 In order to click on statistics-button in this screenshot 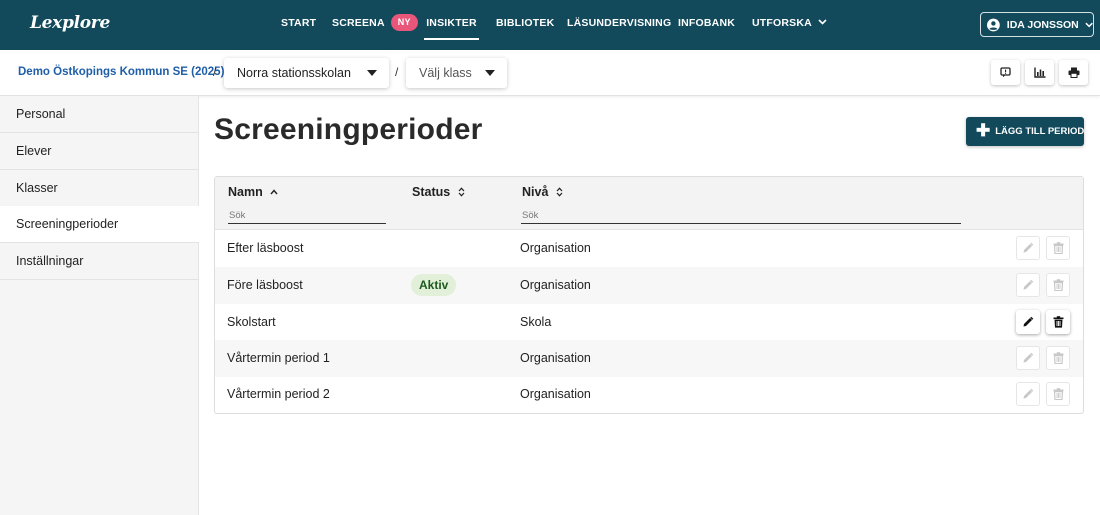, I will do `click(1039, 72)`.